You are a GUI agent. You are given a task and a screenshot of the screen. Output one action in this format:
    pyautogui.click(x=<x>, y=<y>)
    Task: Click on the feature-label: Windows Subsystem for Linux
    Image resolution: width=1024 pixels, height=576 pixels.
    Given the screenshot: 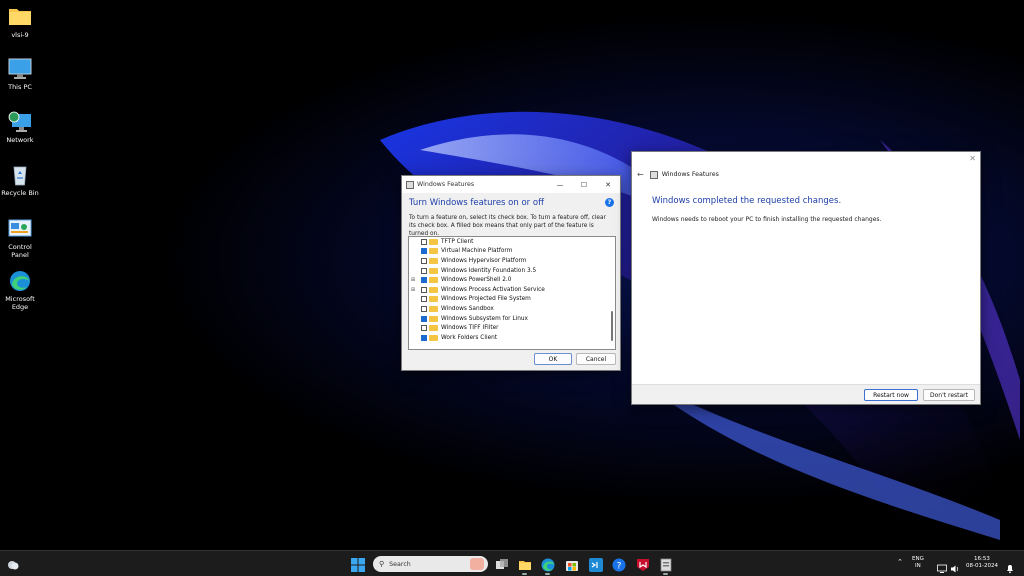 What is the action you would take?
    pyautogui.click(x=484, y=318)
    